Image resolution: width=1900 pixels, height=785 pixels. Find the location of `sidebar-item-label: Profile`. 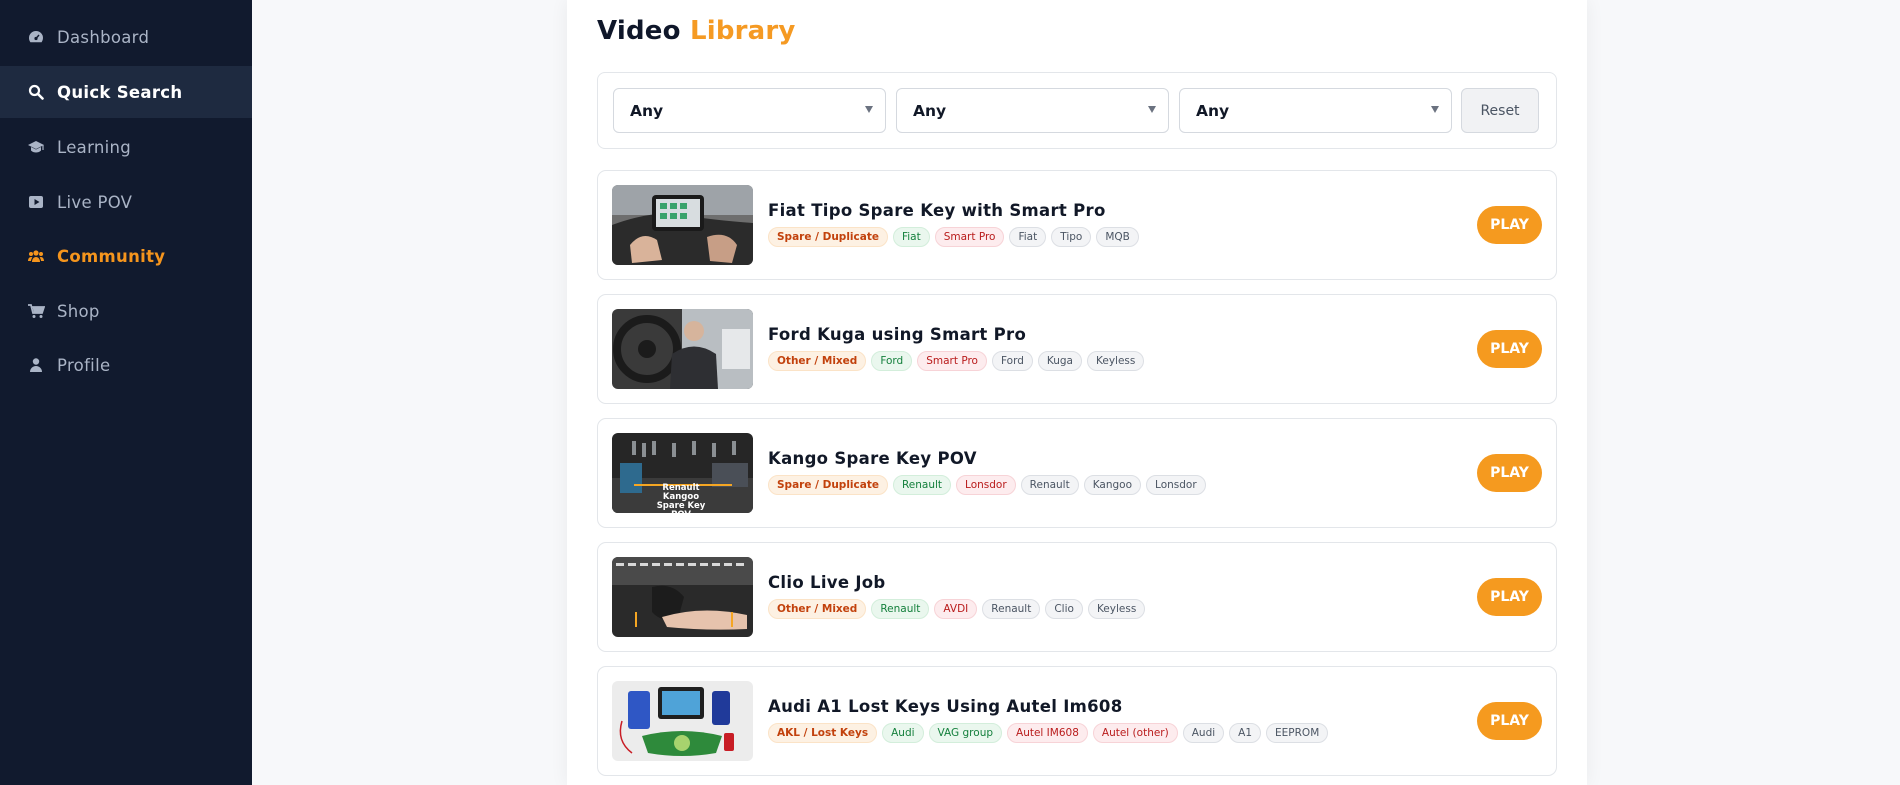

sidebar-item-label: Profile is located at coordinates (84, 365).